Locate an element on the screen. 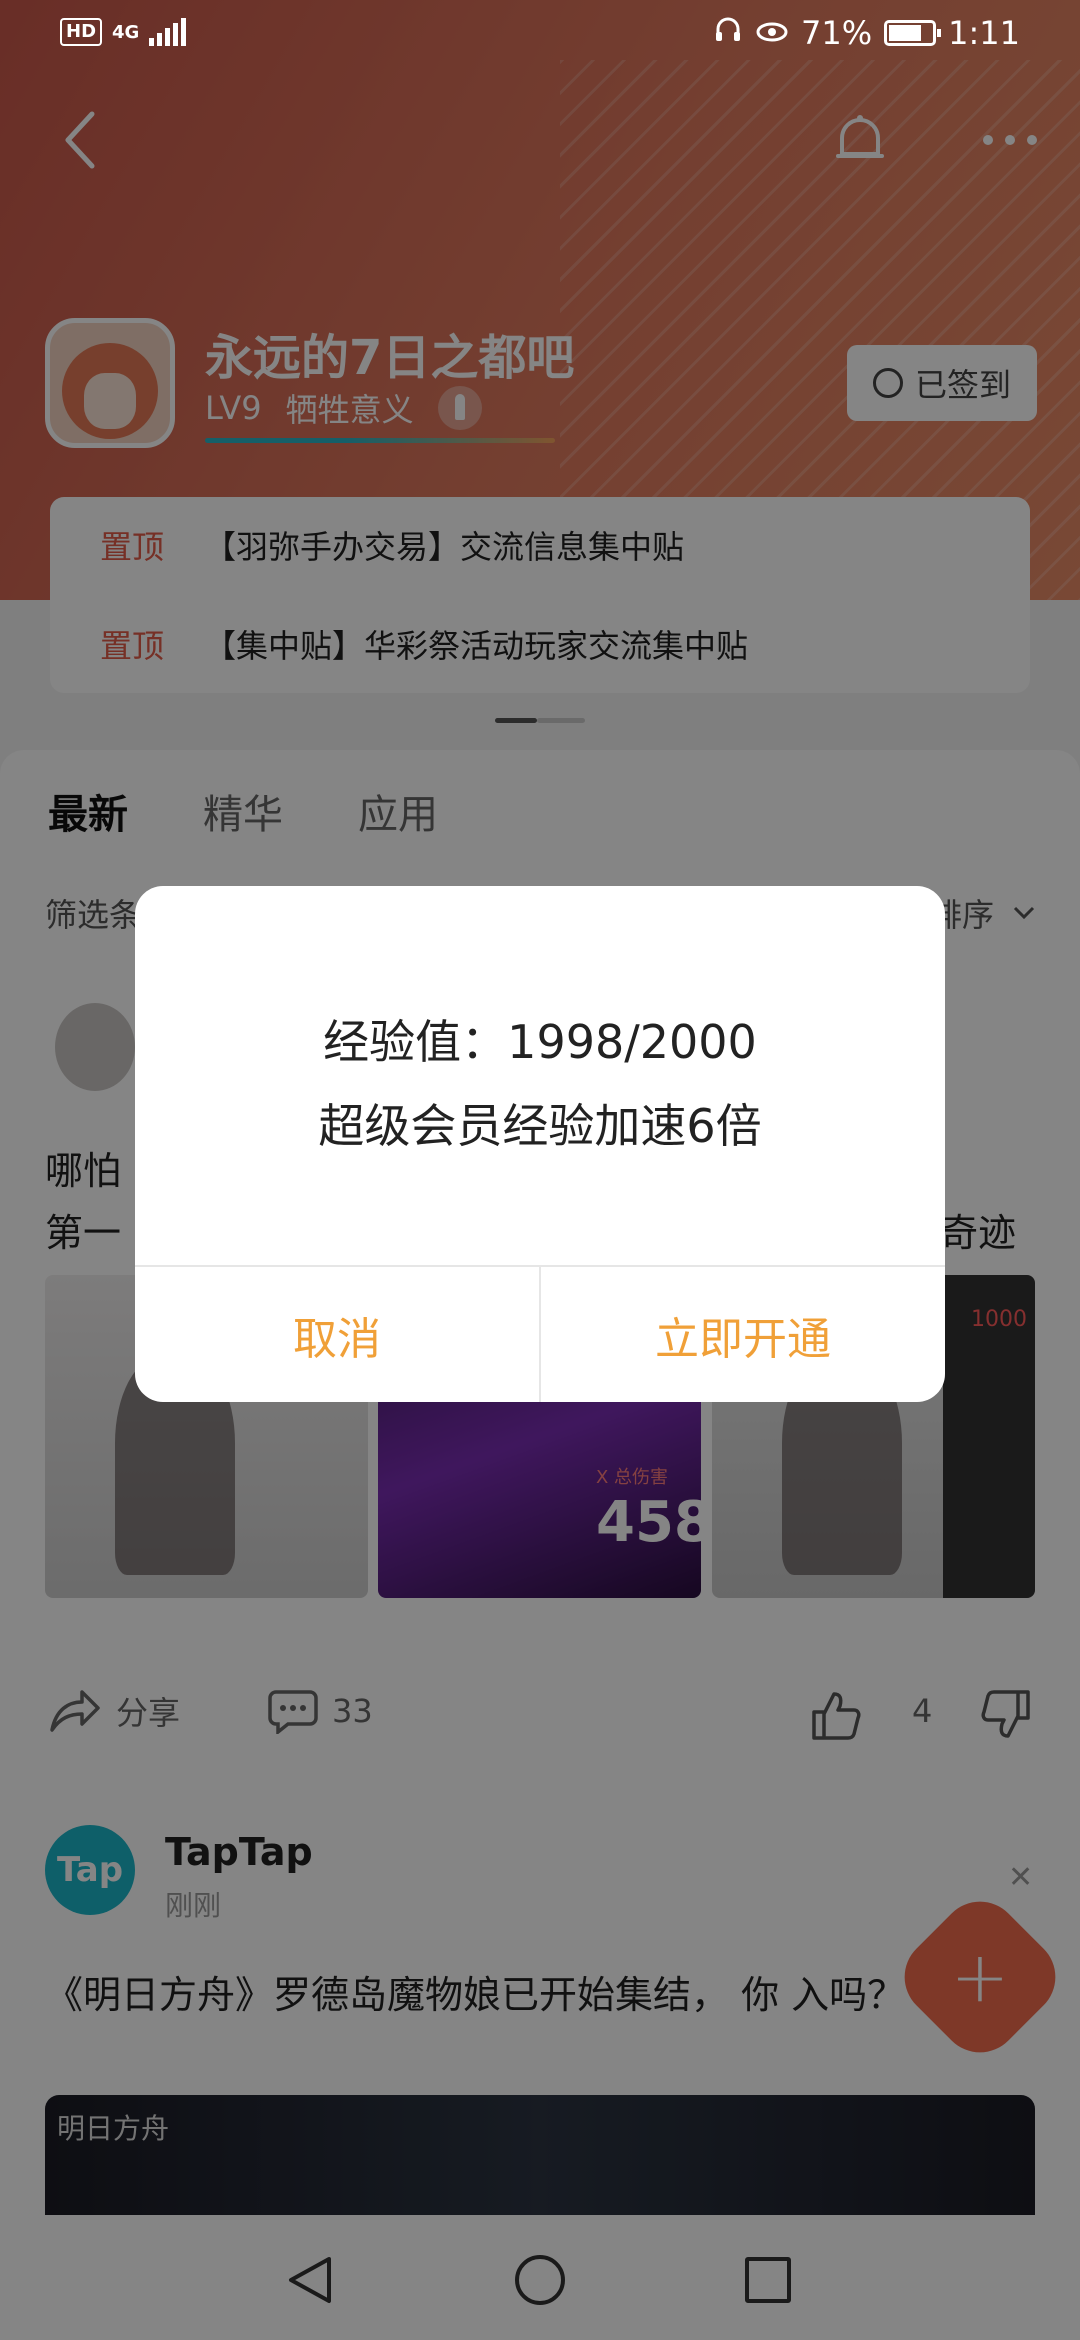 Image resolution: width=1080 pixels, height=2340 pixels. status-bar: HD 4G 71% 1:11 is located at coordinates (540, 36).